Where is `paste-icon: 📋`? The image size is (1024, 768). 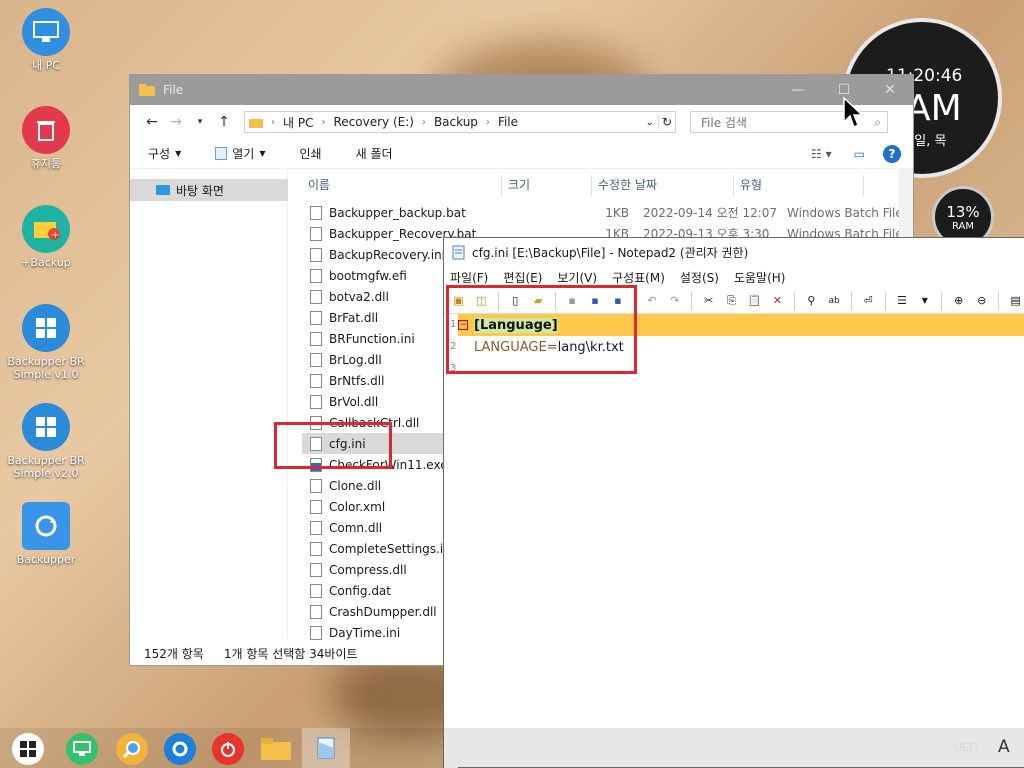 paste-icon: 📋 is located at coordinates (754, 301).